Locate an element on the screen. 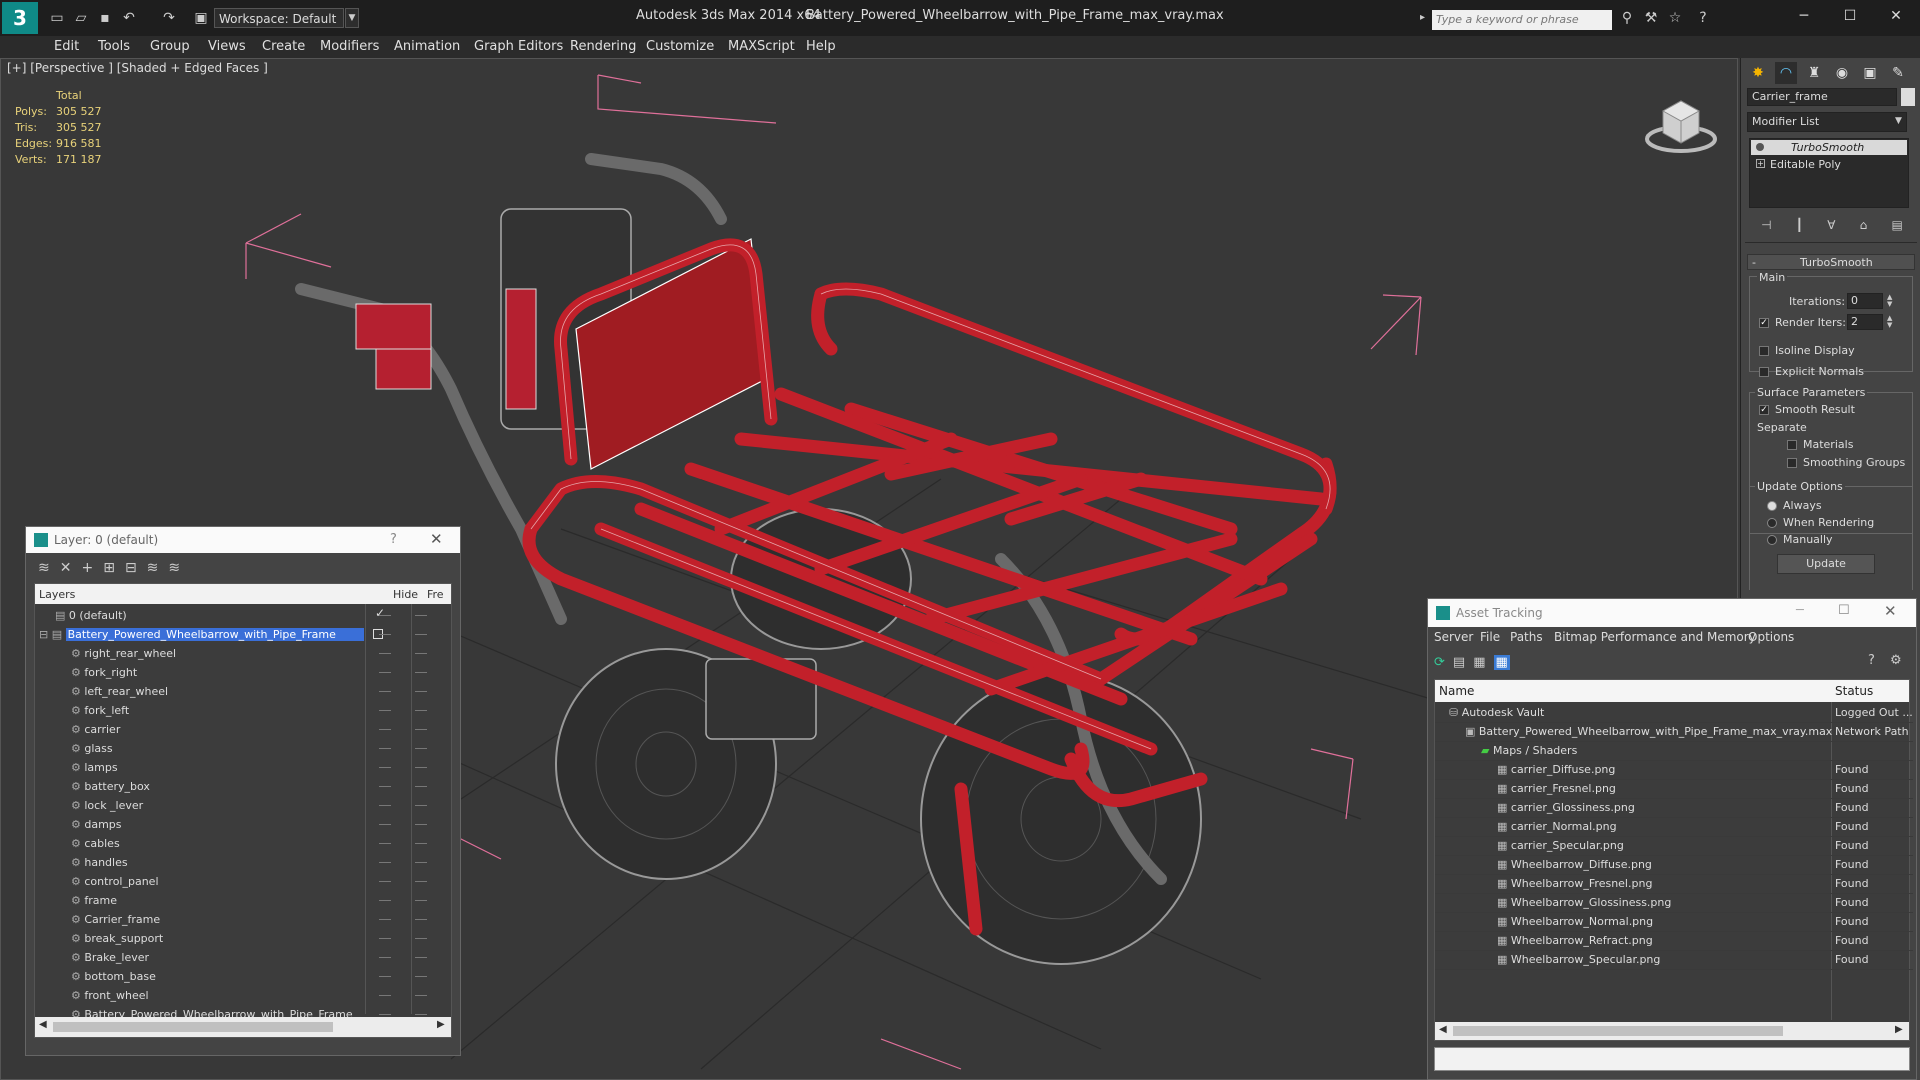 This screenshot has width=1920, height=1080. scroll-left-icon: ◀ is located at coordinates (1443, 1029).